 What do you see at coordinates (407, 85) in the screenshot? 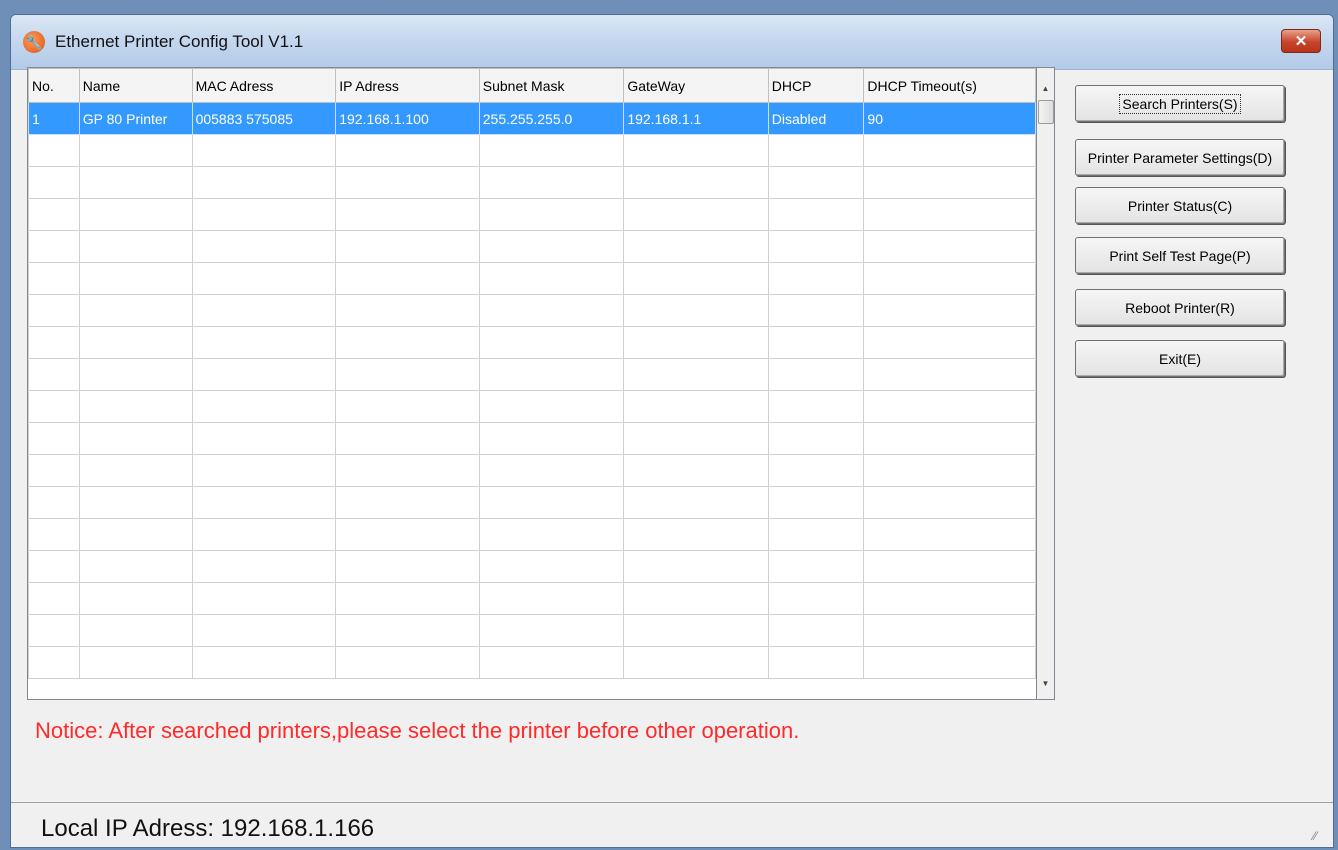
I see `column-header: IP Adress` at bounding box center [407, 85].